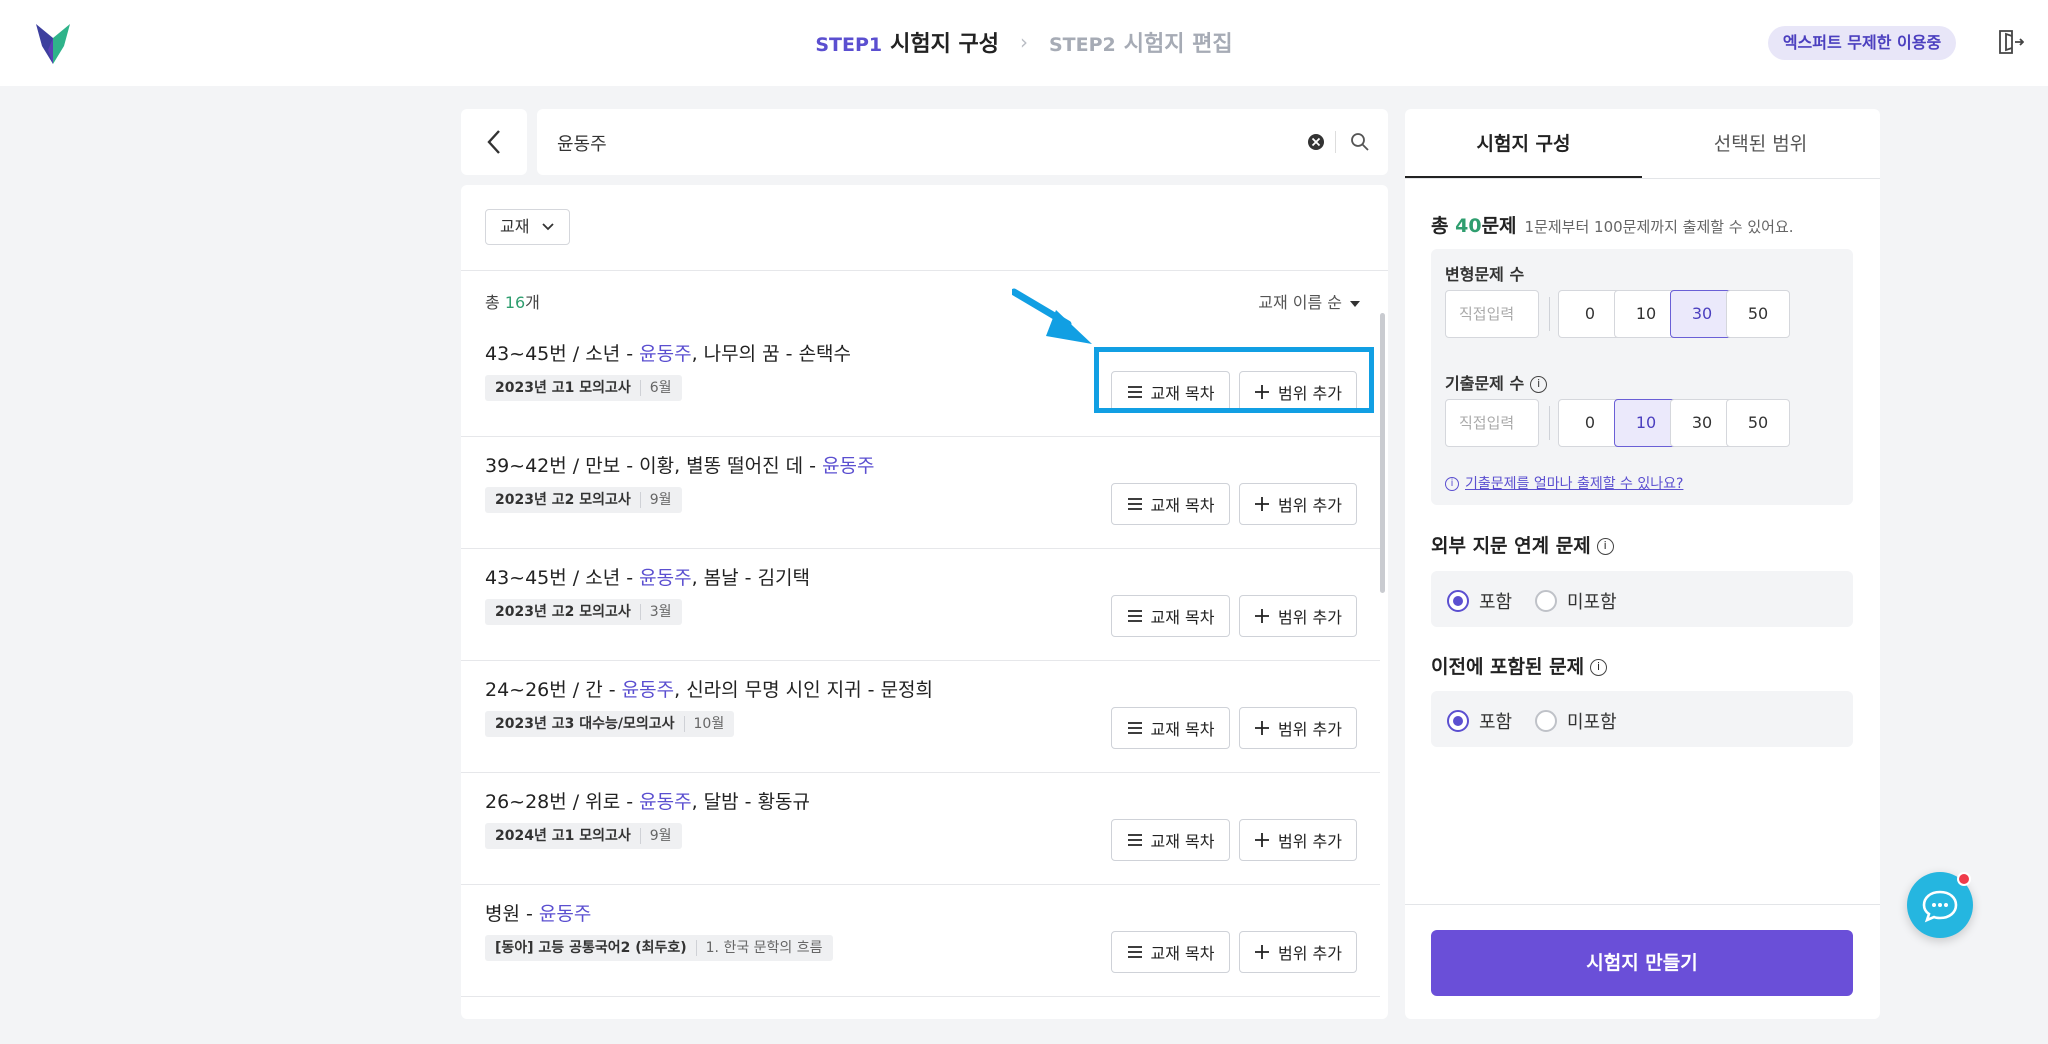  Describe the element at coordinates (1492, 314) in the screenshot. I see `variant-count-input: 직접입력` at that location.